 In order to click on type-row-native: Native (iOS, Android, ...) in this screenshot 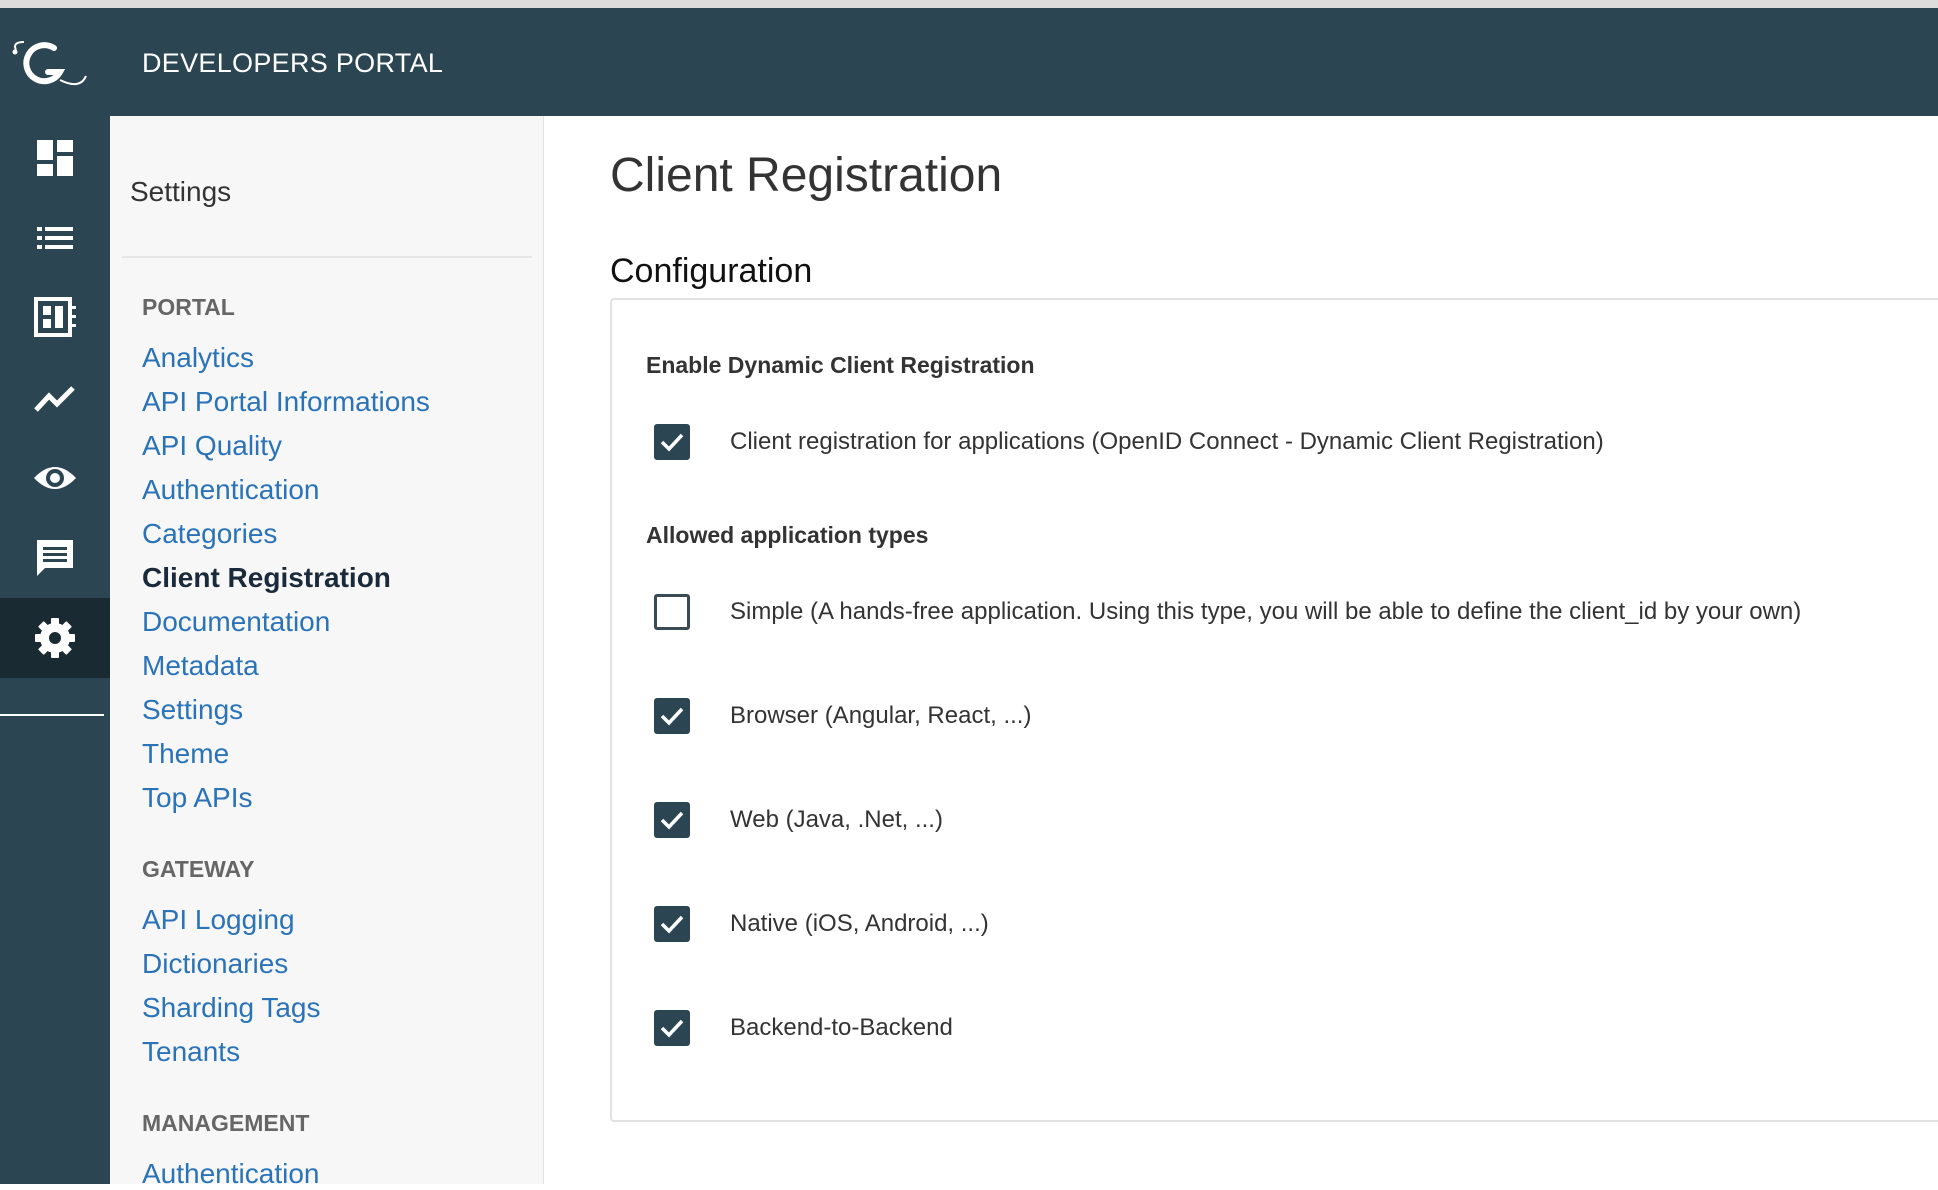, I will do `click(821, 924)`.